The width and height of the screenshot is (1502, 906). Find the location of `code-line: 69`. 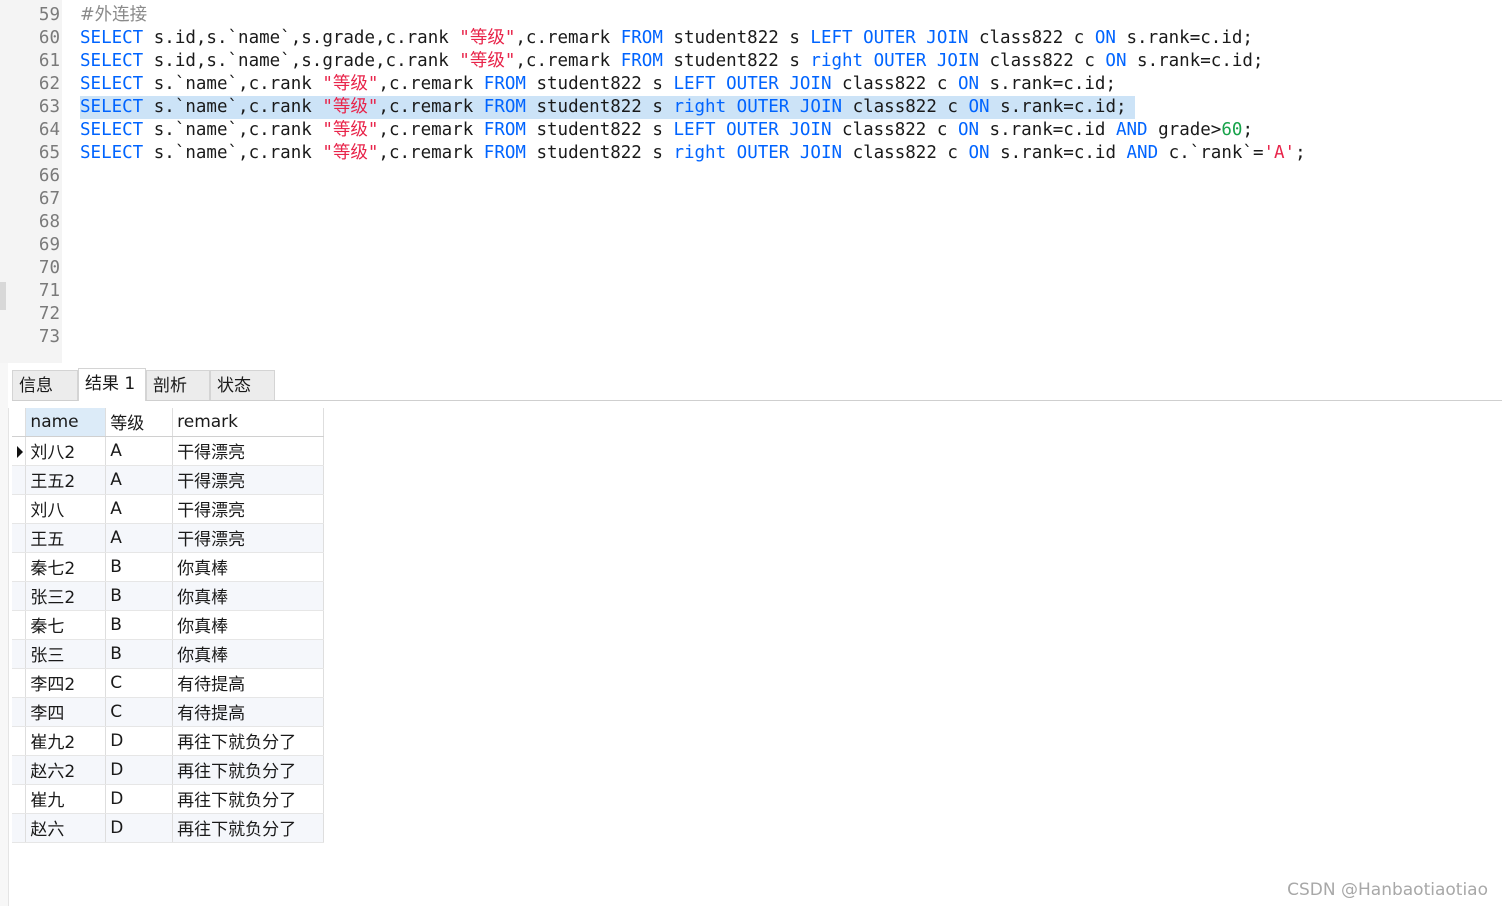

code-line: 69 is located at coordinates (751, 245).